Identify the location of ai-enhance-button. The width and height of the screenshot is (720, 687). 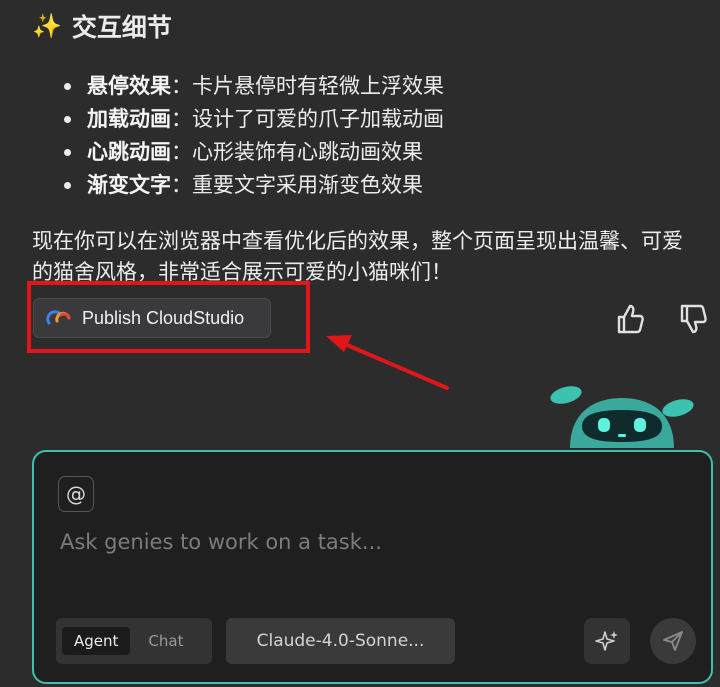
(607, 641).